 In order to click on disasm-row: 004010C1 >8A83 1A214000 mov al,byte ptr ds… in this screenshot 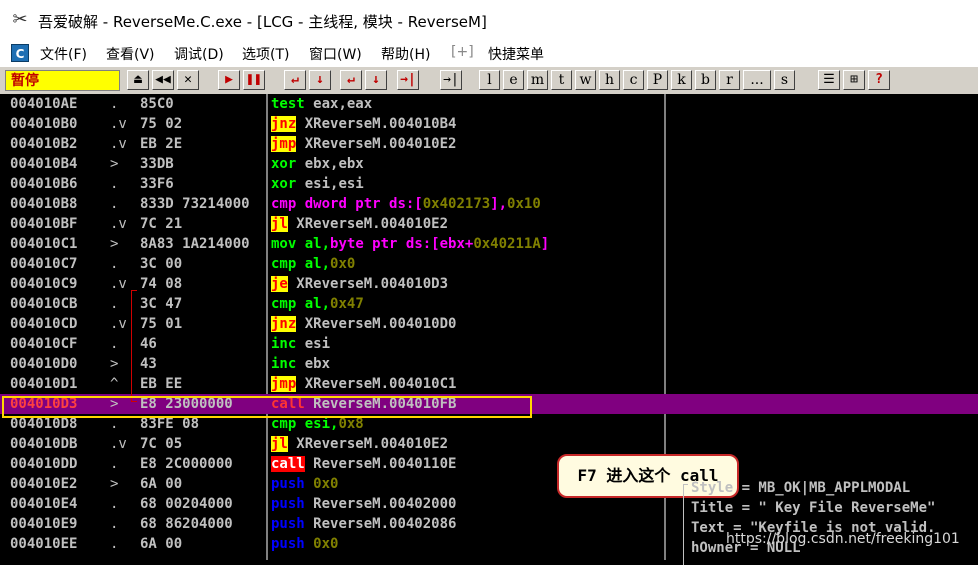, I will do `click(489, 244)`.